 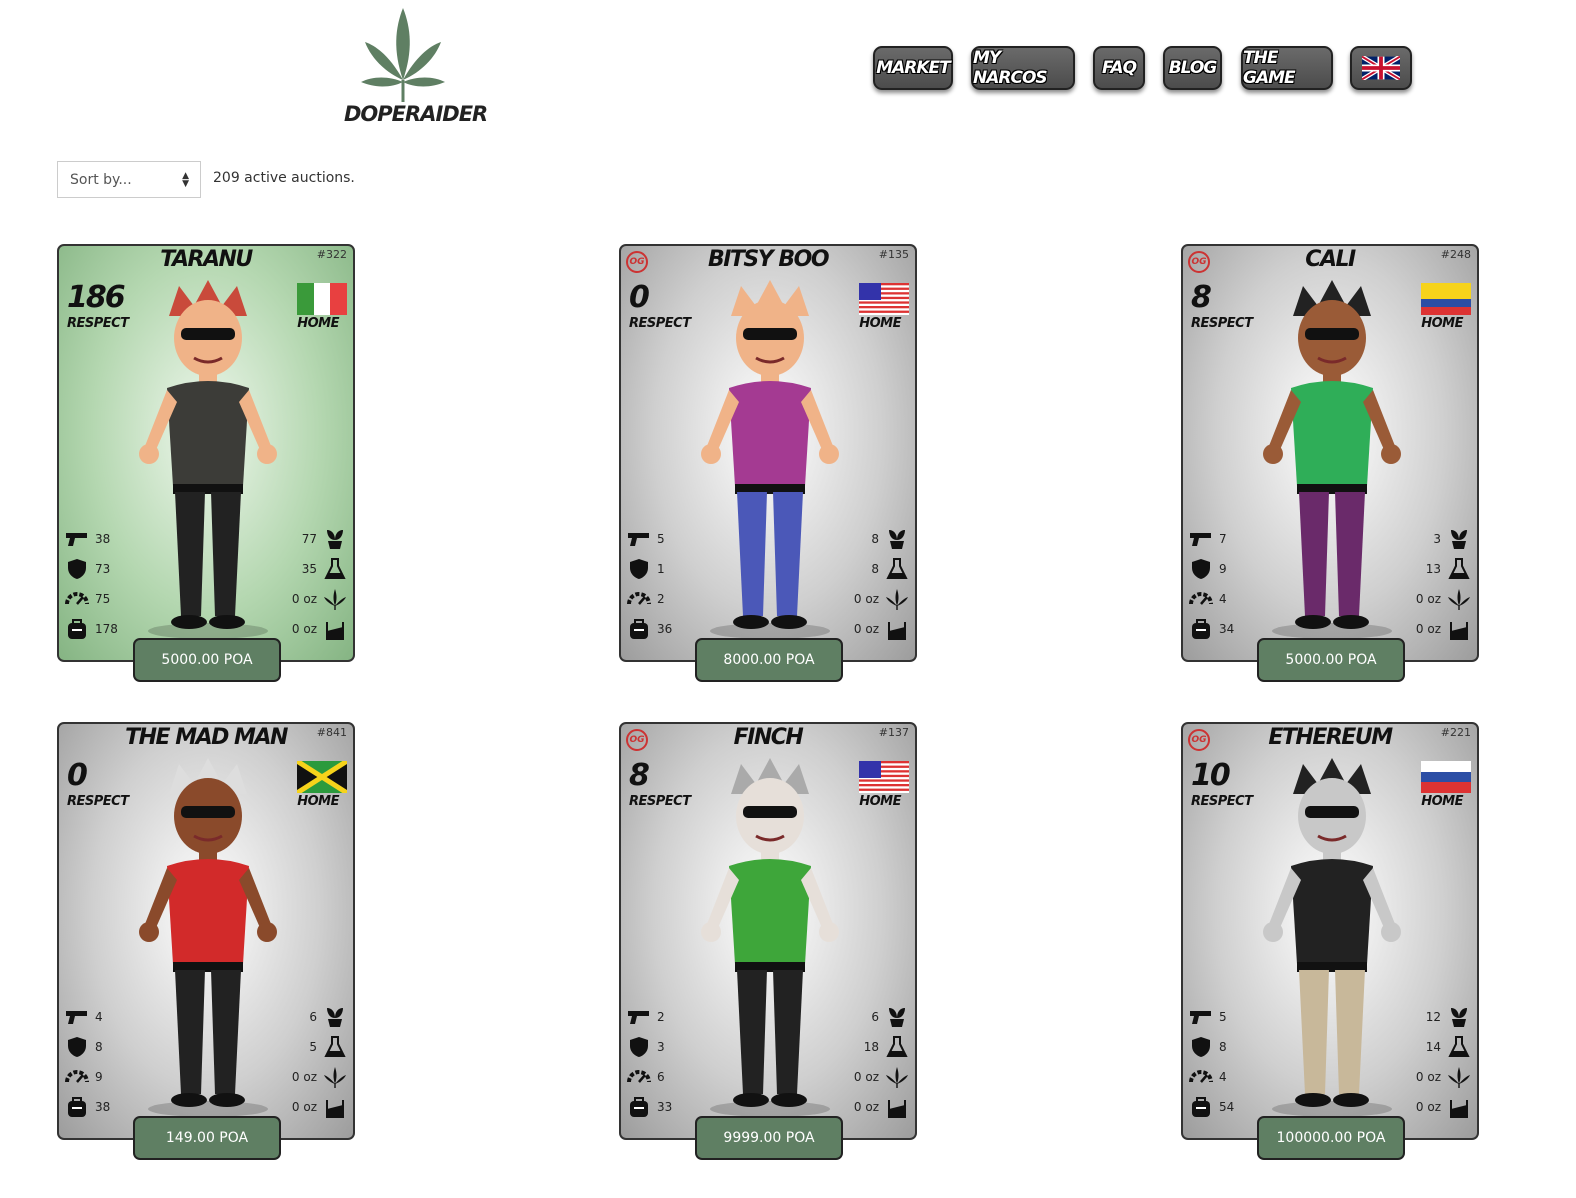 What do you see at coordinates (1211, 775) in the screenshot?
I see `respect-value: 10` at bounding box center [1211, 775].